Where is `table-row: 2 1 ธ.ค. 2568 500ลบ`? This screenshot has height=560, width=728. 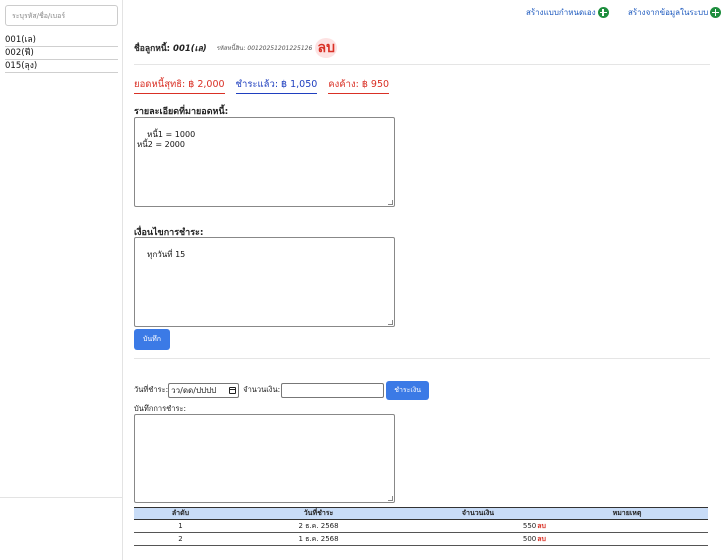
table-row: 2 1 ธ.ค. 2568 500ลบ is located at coordinates (421, 539).